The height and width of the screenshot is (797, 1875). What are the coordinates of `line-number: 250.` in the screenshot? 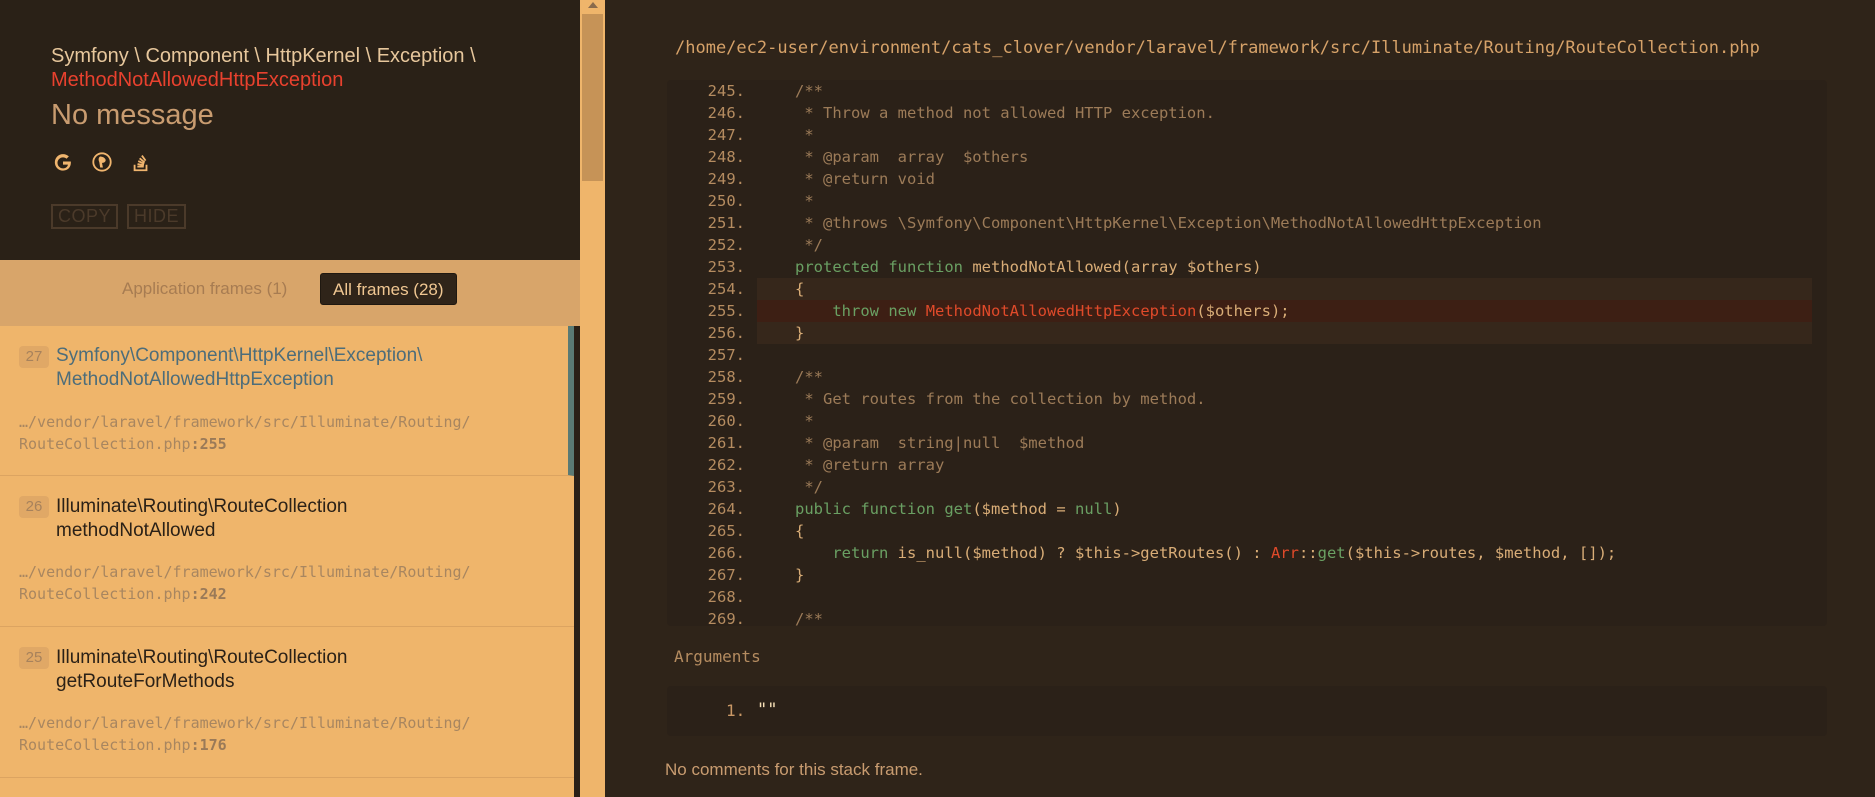 It's located at (726, 201).